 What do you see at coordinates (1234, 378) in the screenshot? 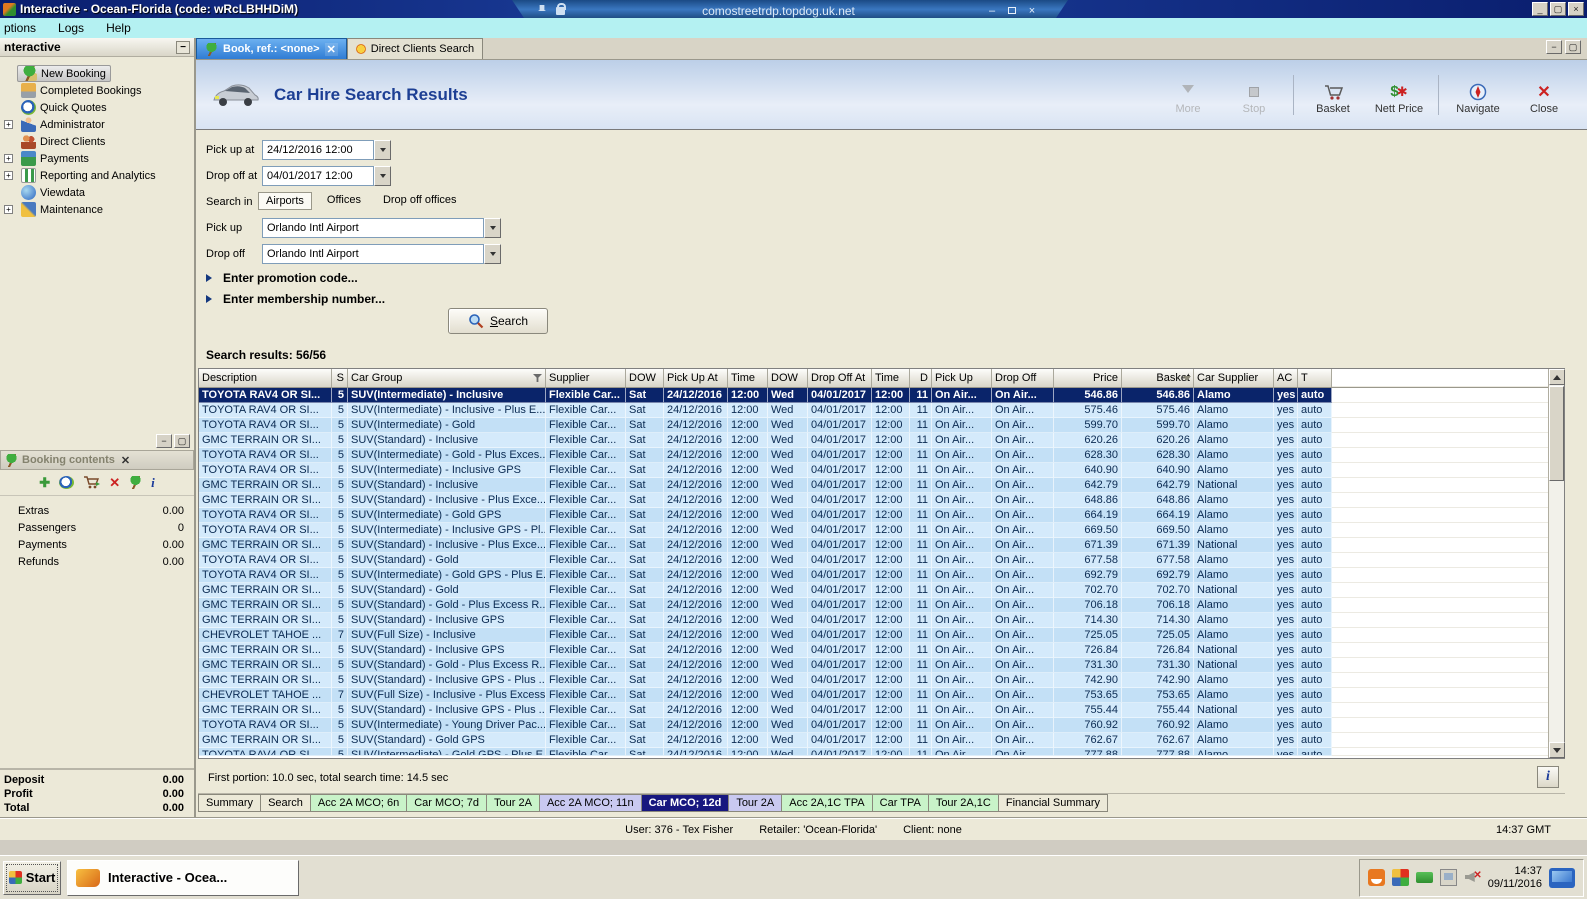
I see `col-car-supplier: Car Supplier` at bounding box center [1234, 378].